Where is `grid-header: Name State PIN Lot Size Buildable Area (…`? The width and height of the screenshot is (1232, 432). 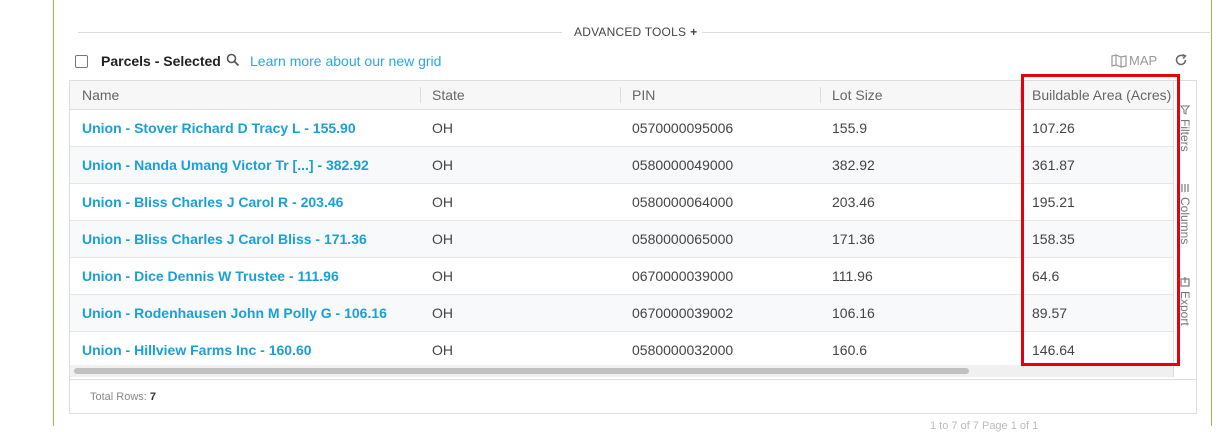
grid-header: Name State PIN Lot Size Buildable Area (… is located at coordinates (621, 95).